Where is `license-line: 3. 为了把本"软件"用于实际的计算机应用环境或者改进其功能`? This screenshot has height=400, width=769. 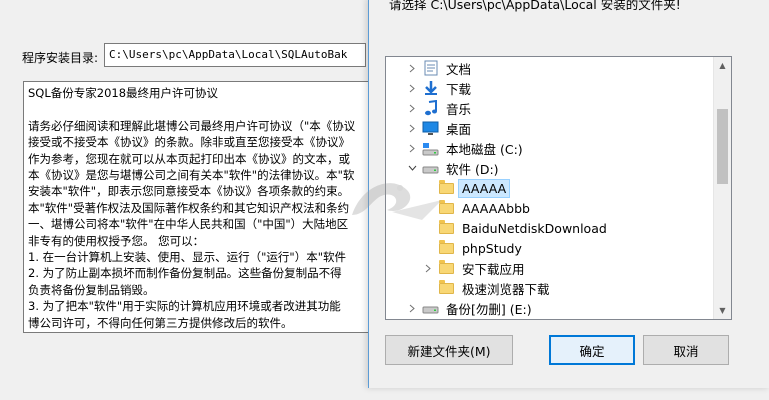
license-line: 3. 为了把本"软件"用于实际的计算机应用环境或者改进其功能 is located at coordinates (184, 306).